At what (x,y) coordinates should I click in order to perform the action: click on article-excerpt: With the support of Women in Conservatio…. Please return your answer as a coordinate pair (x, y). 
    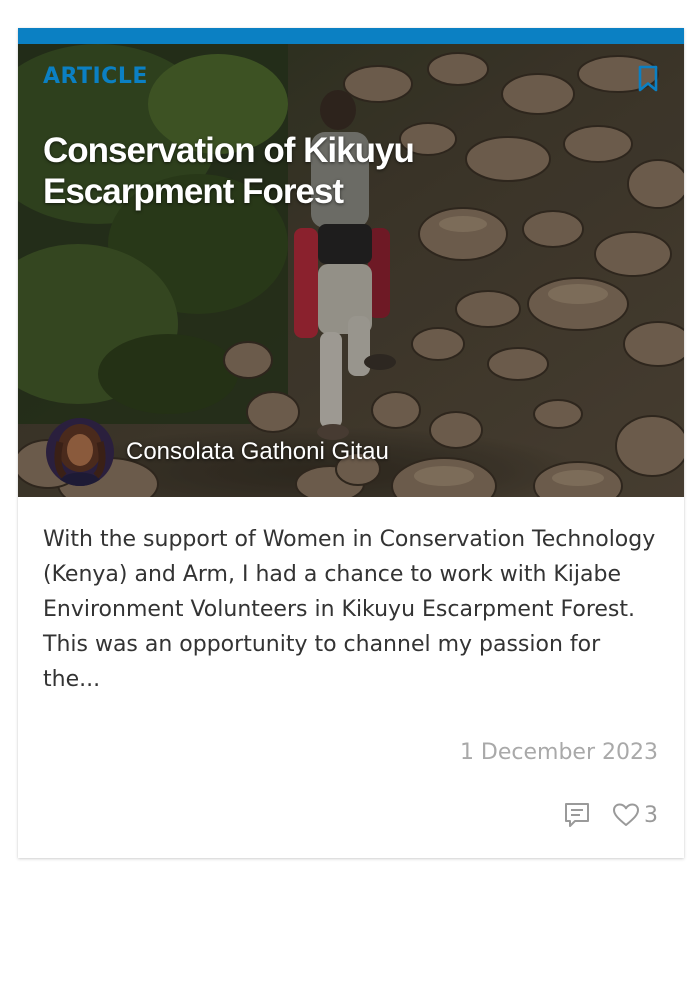
    Looking at the image, I should click on (349, 609).